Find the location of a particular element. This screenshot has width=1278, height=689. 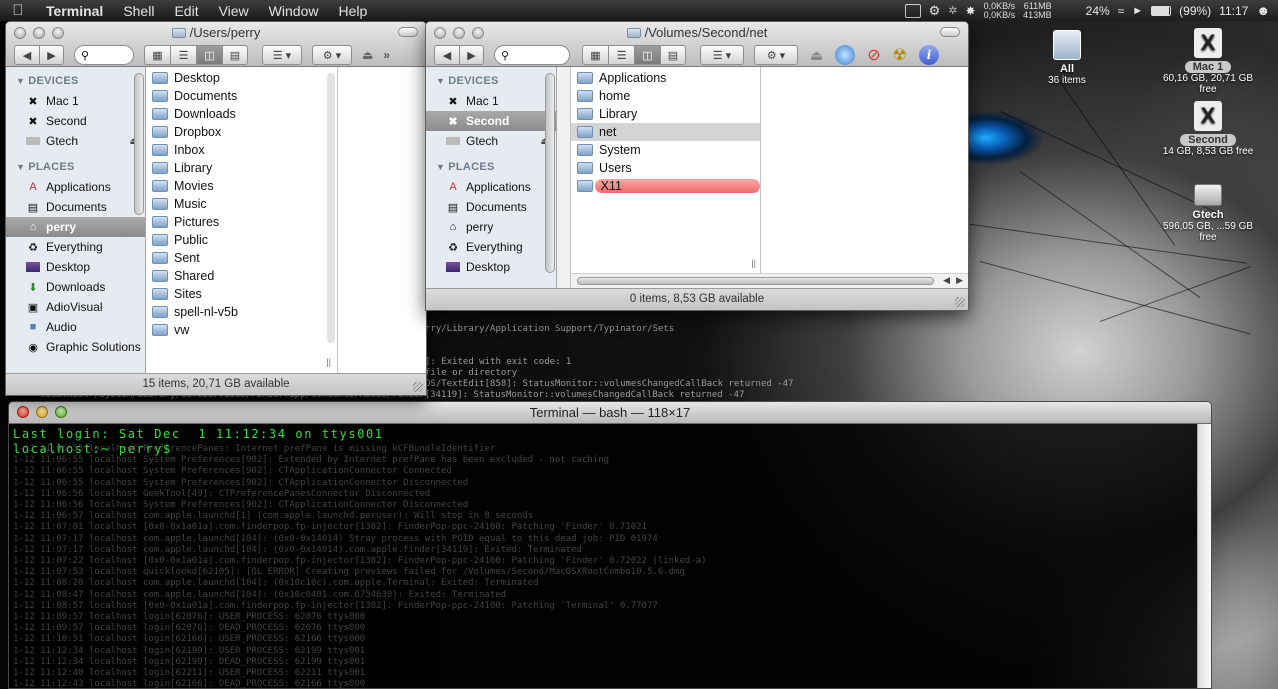

menu-view: View is located at coordinates (234, 11).